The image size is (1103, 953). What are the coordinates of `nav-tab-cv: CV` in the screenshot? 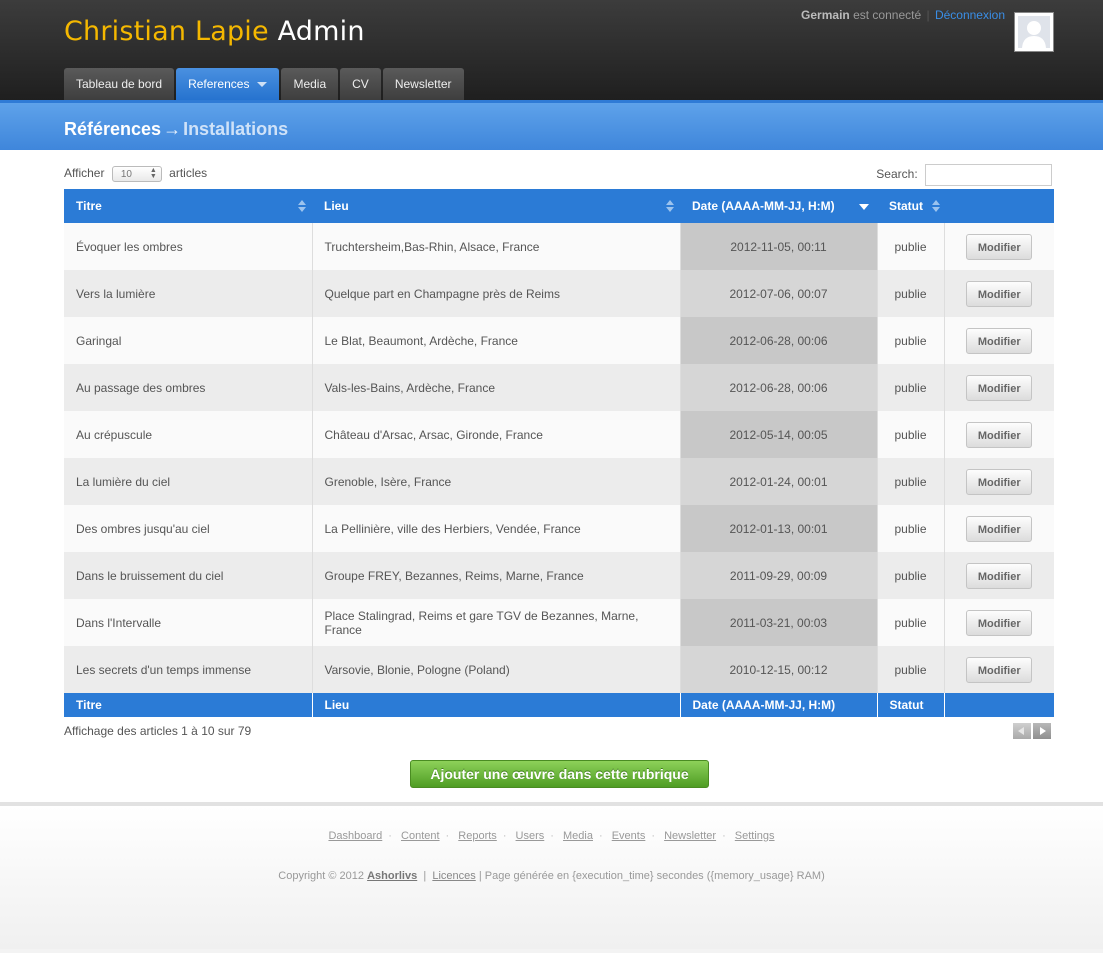 It's located at (360, 84).